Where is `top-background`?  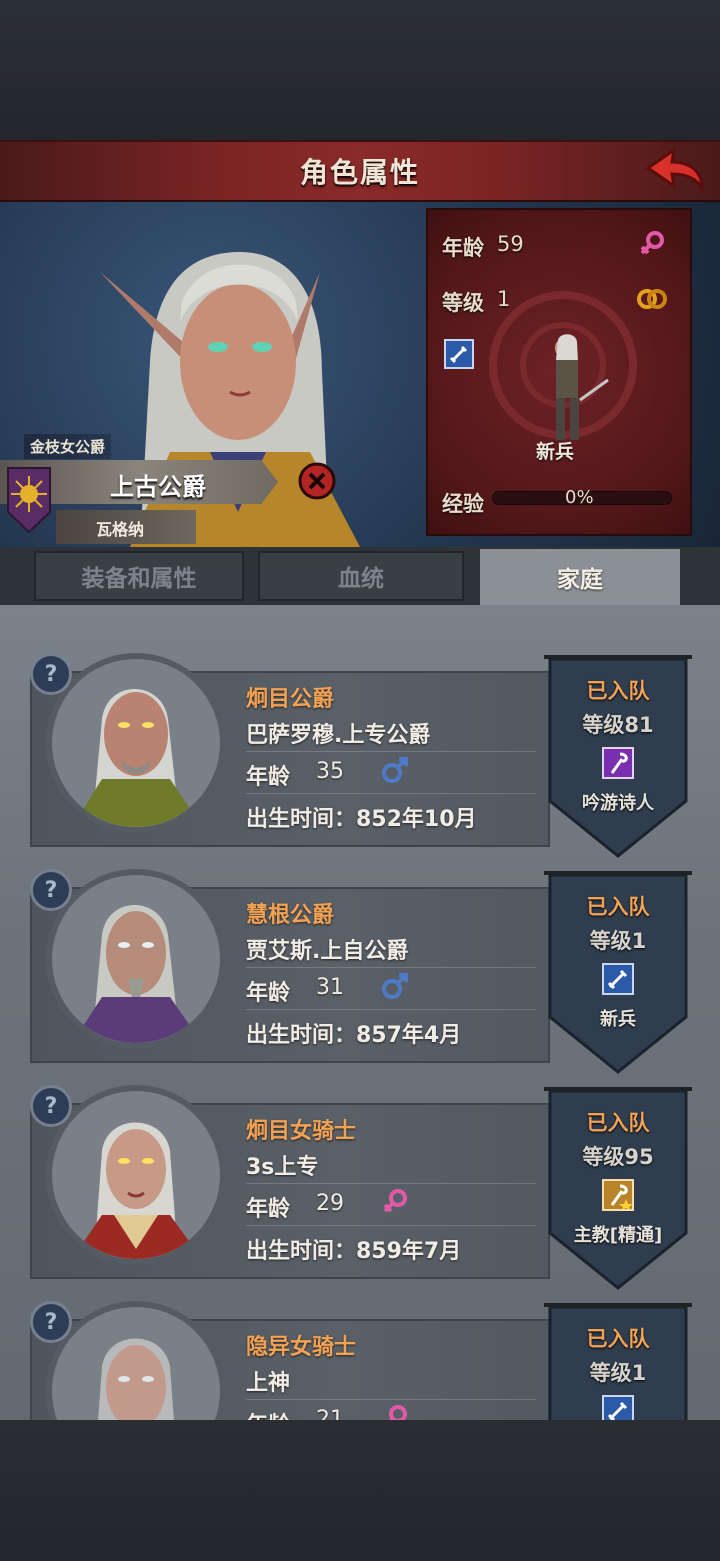
top-background is located at coordinates (360, 70).